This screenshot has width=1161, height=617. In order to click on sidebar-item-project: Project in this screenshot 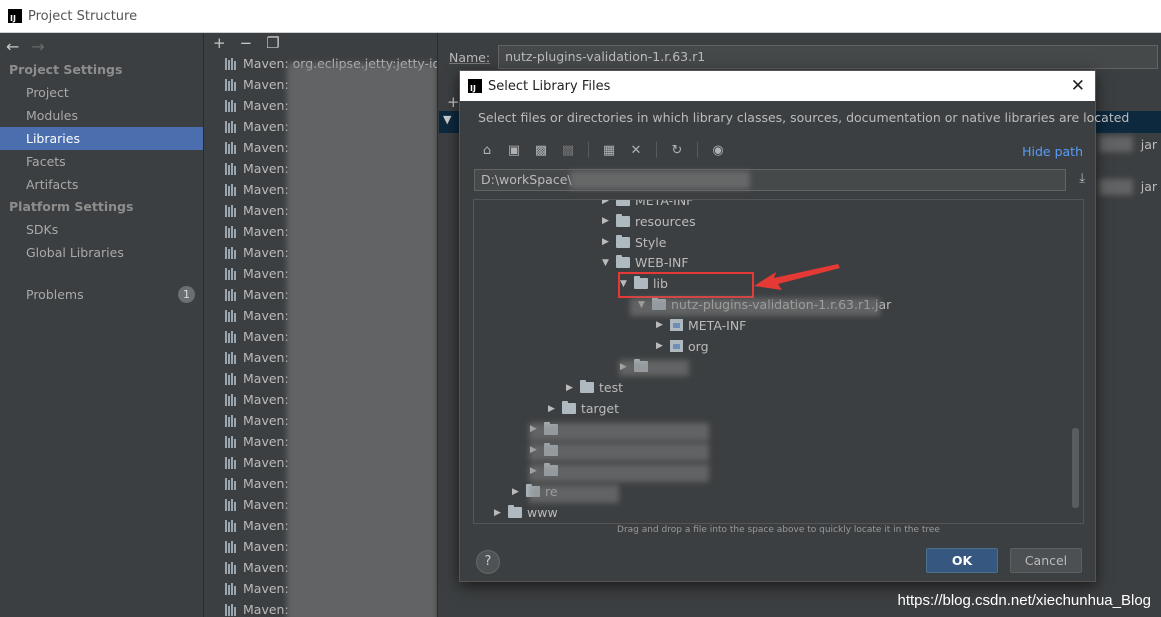, I will do `click(101, 92)`.